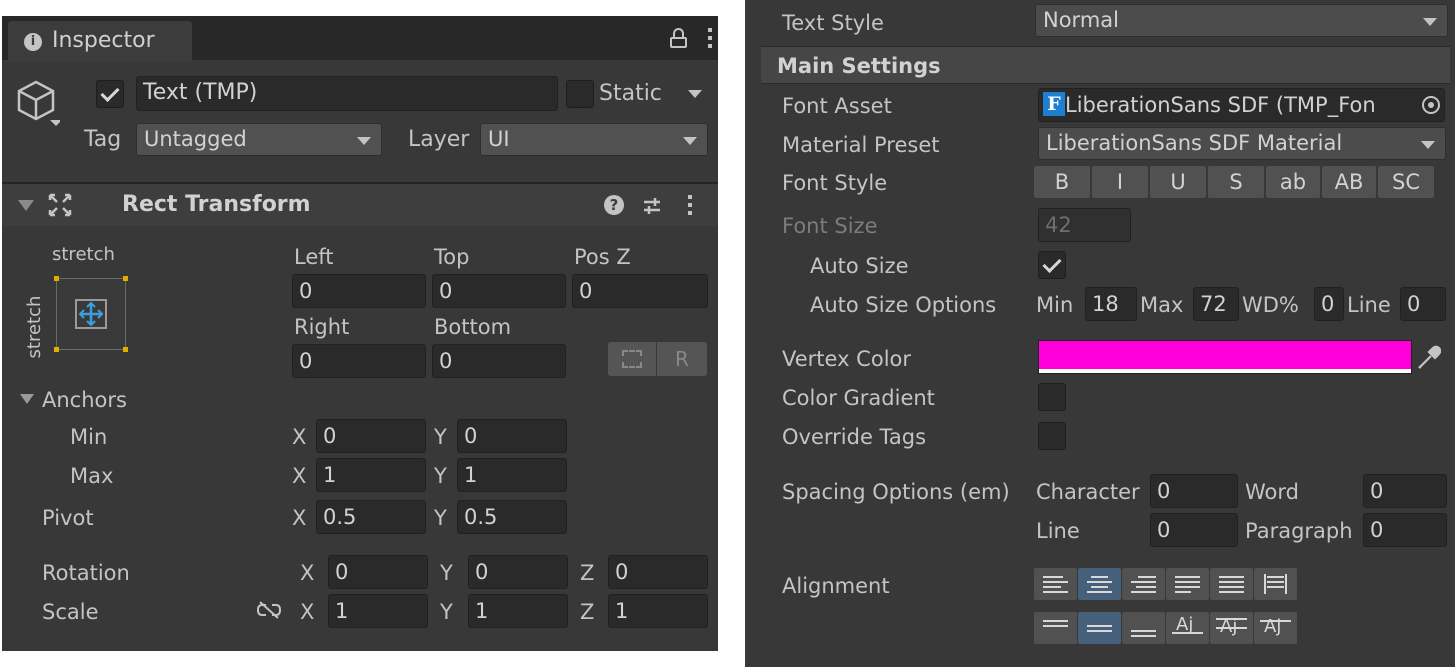 Image resolution: width=1455 pixels, height=667 pixels. Describe the element at coordinates (1272, 492) in the screenshot. I see `word-label: Word` at that location.